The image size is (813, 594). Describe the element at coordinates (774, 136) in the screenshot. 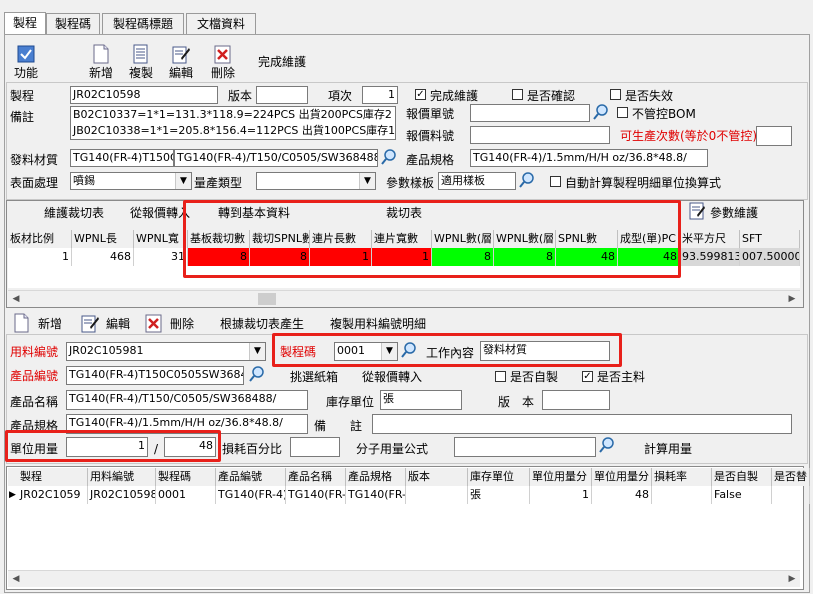

I see `production-times-field` at that location.